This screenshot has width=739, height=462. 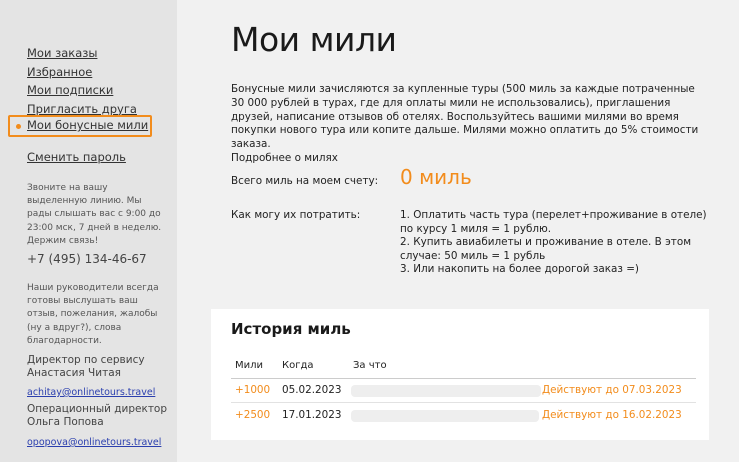 What do you see at coordinates (249, 365) in the screenshot?
I see `column-header-miles: Мили` at bounding box center [249, 365].